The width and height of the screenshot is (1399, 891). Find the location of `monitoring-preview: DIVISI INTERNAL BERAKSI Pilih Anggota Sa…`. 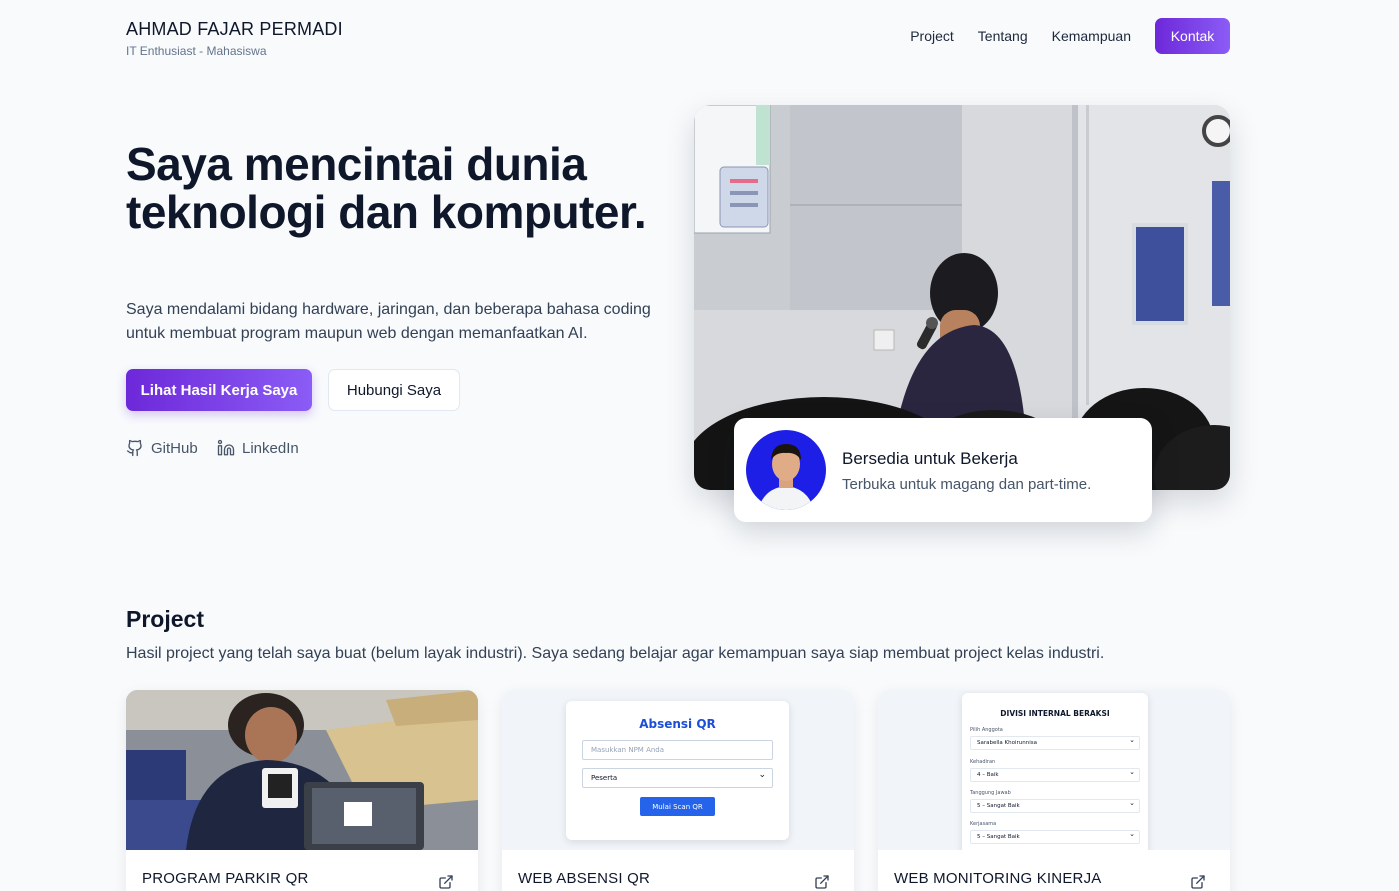

monitoring-preview: DIVISI INTERNAL BERAKSI Pilih Anggota Sa… is located at coordinates (1055, 771).